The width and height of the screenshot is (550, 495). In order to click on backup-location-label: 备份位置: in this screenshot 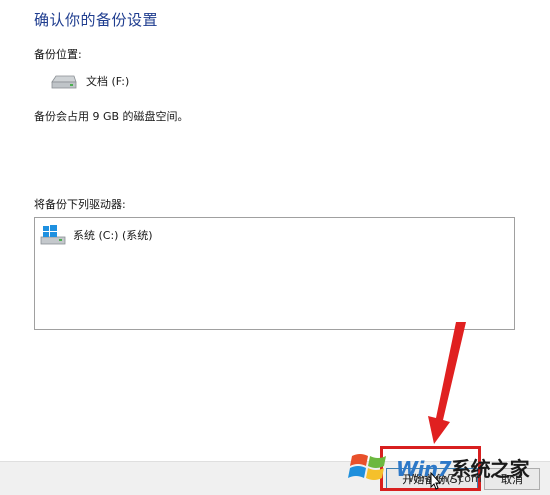, I will do `click(58, 54)`.